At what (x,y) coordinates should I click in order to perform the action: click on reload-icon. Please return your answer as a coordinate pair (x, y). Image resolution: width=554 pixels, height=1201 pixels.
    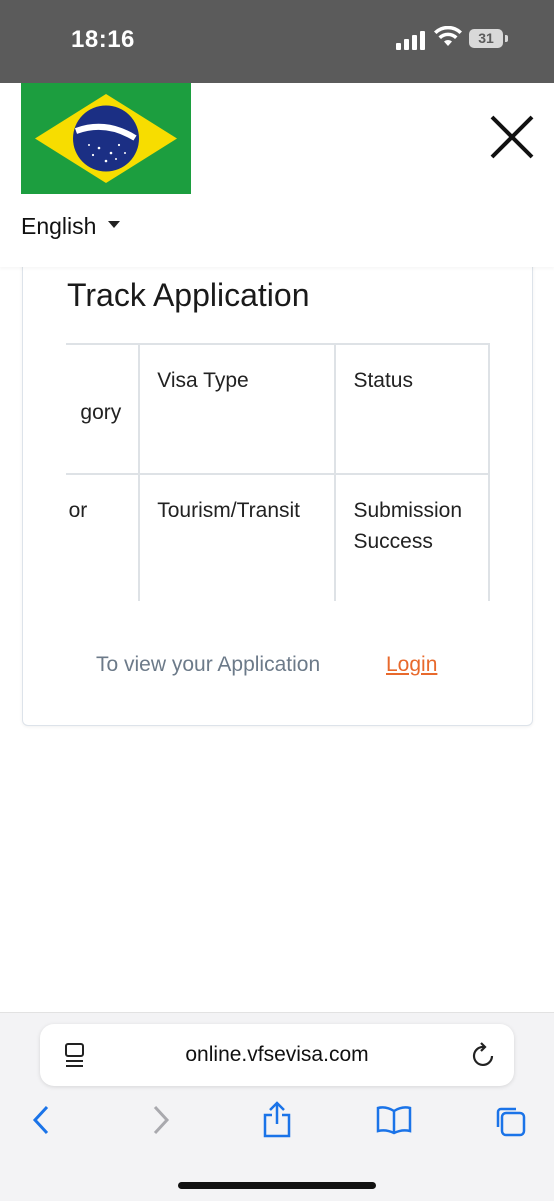
    Looking at the image, I should click on (484, 1055).